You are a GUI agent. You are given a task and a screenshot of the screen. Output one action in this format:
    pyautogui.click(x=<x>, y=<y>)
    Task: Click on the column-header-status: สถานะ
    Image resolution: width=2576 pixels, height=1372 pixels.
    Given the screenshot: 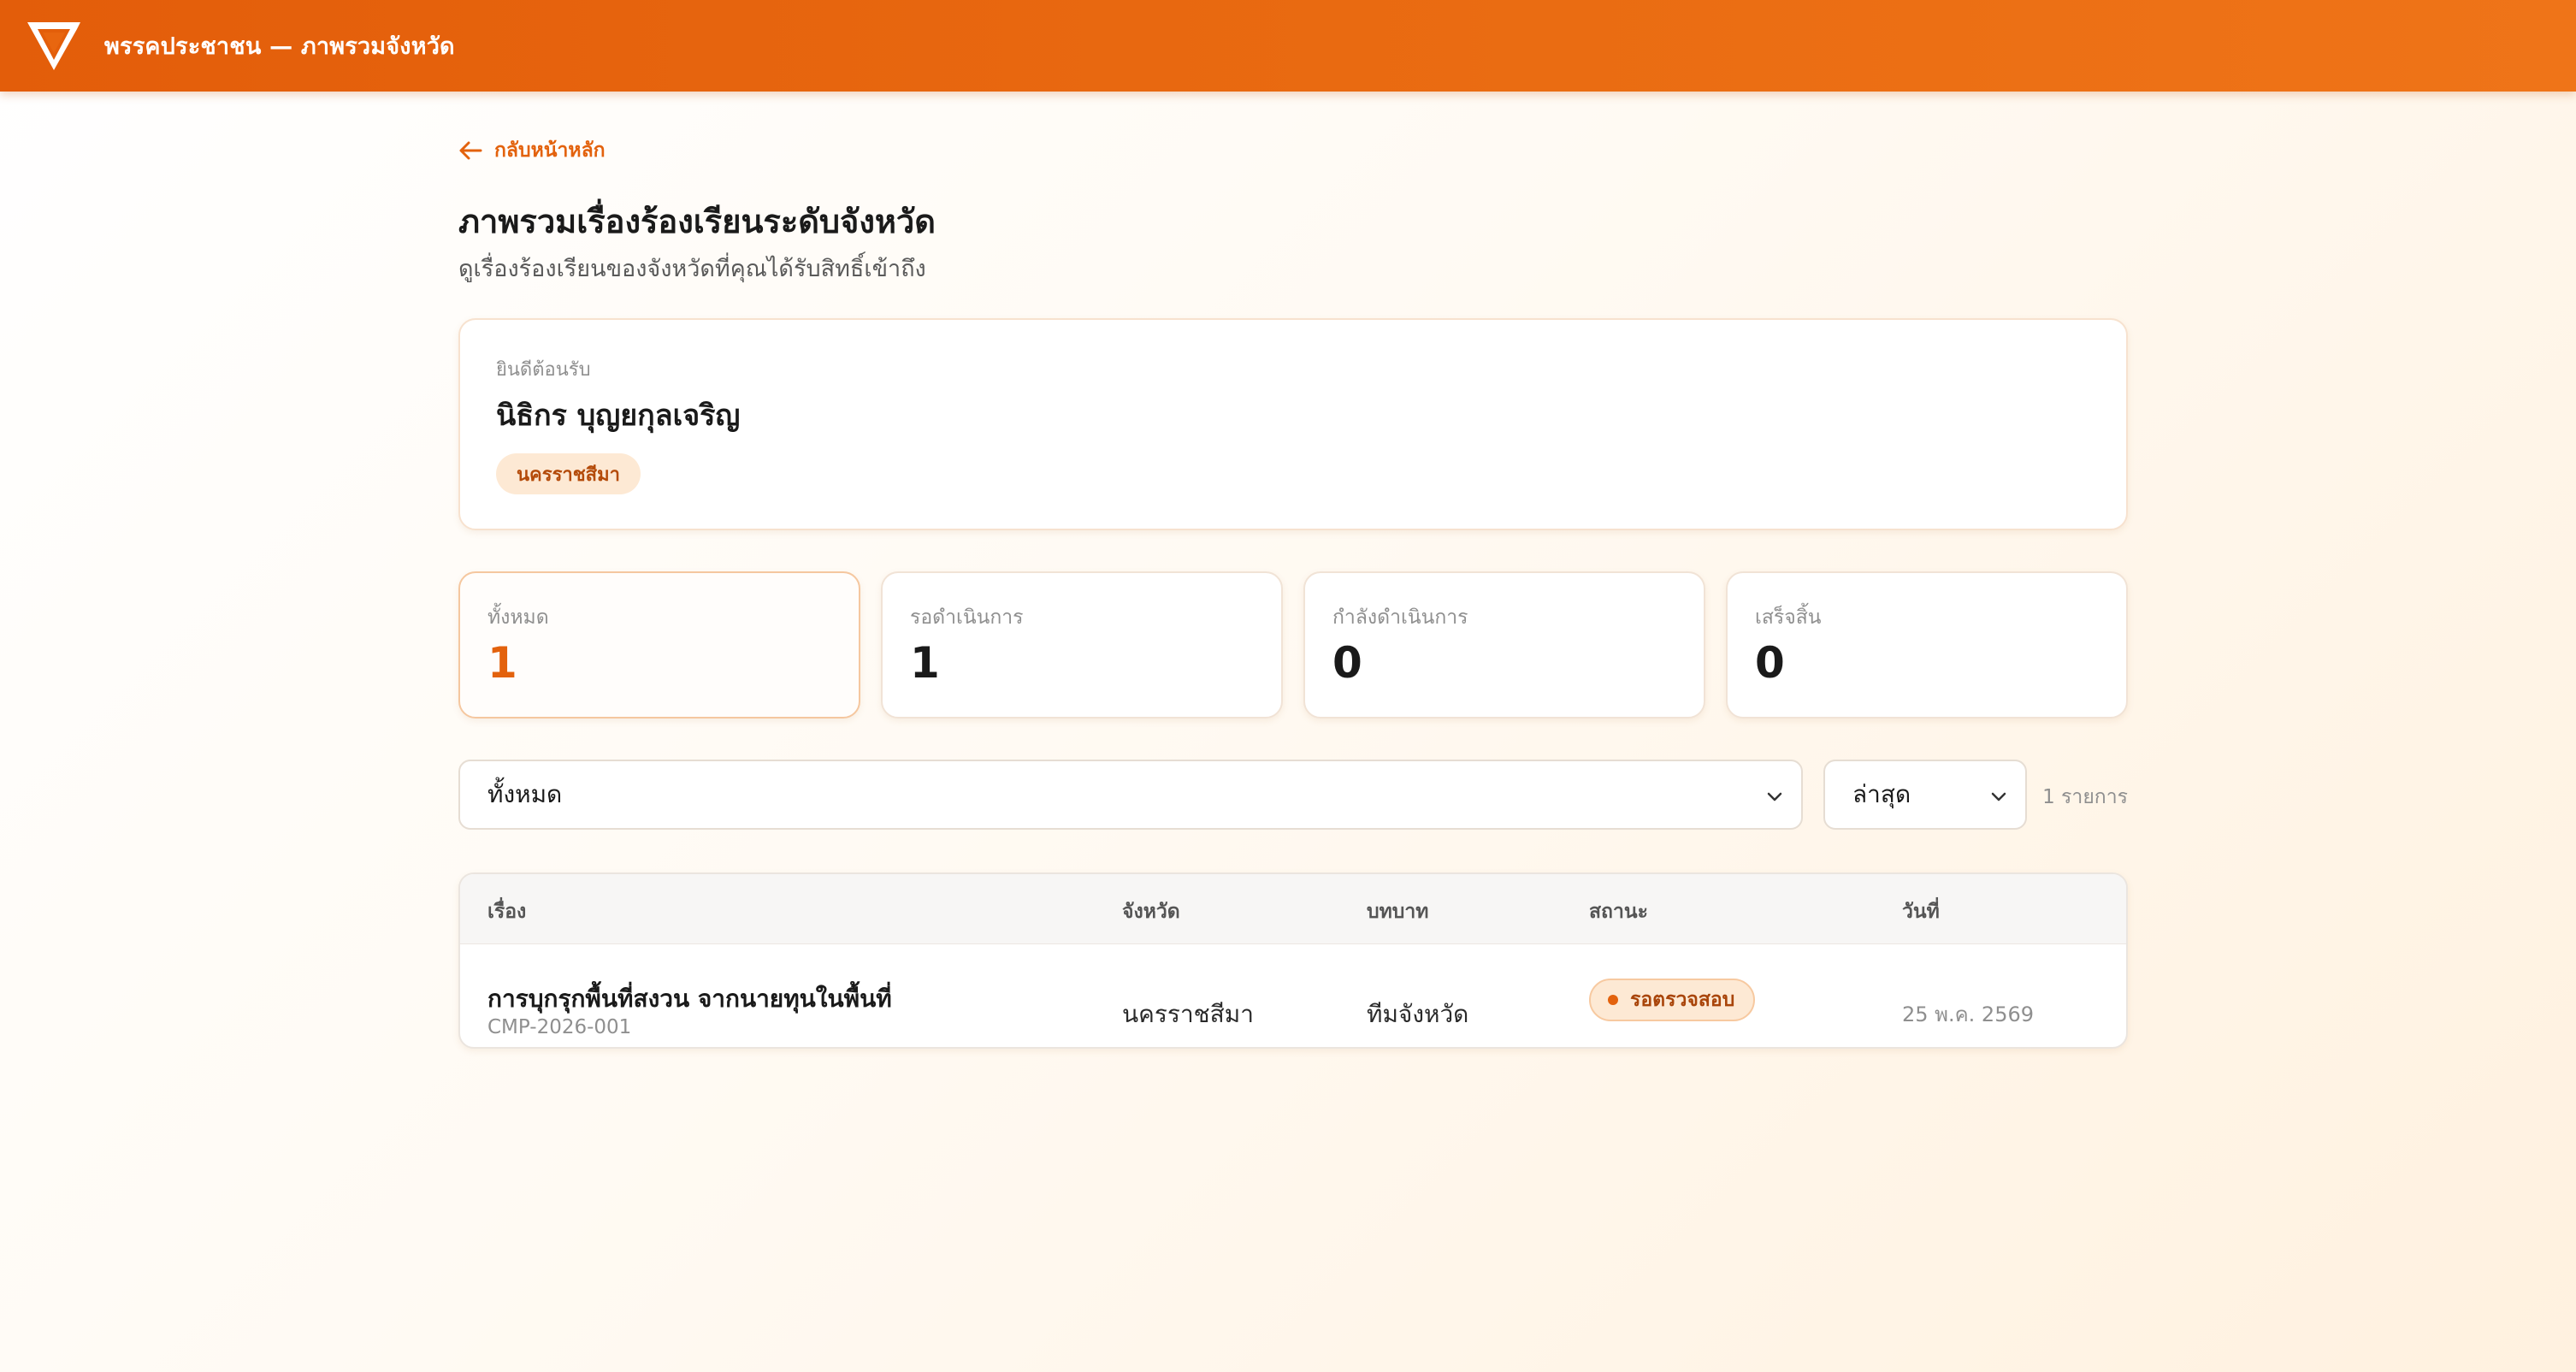 What is the action you would take?
    pyautogui.click(x=1618, y=912)
    